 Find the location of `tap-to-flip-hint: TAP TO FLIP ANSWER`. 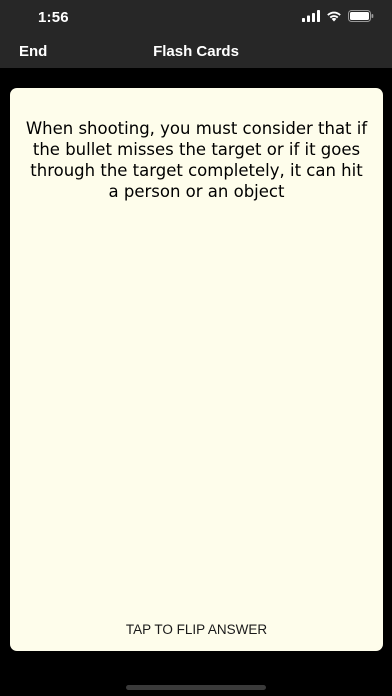

tap-to-flip-hint: TAP TO FLIP ANSWER is located at coordinates (196, 629).